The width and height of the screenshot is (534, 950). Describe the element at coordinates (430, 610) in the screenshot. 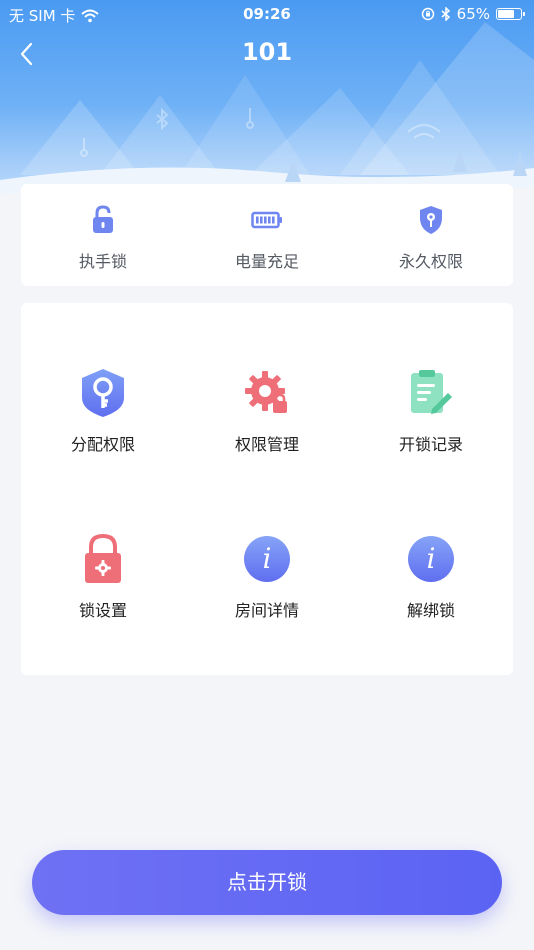

I see `menu-label-unbind-lock: 解绑锁` at that location.